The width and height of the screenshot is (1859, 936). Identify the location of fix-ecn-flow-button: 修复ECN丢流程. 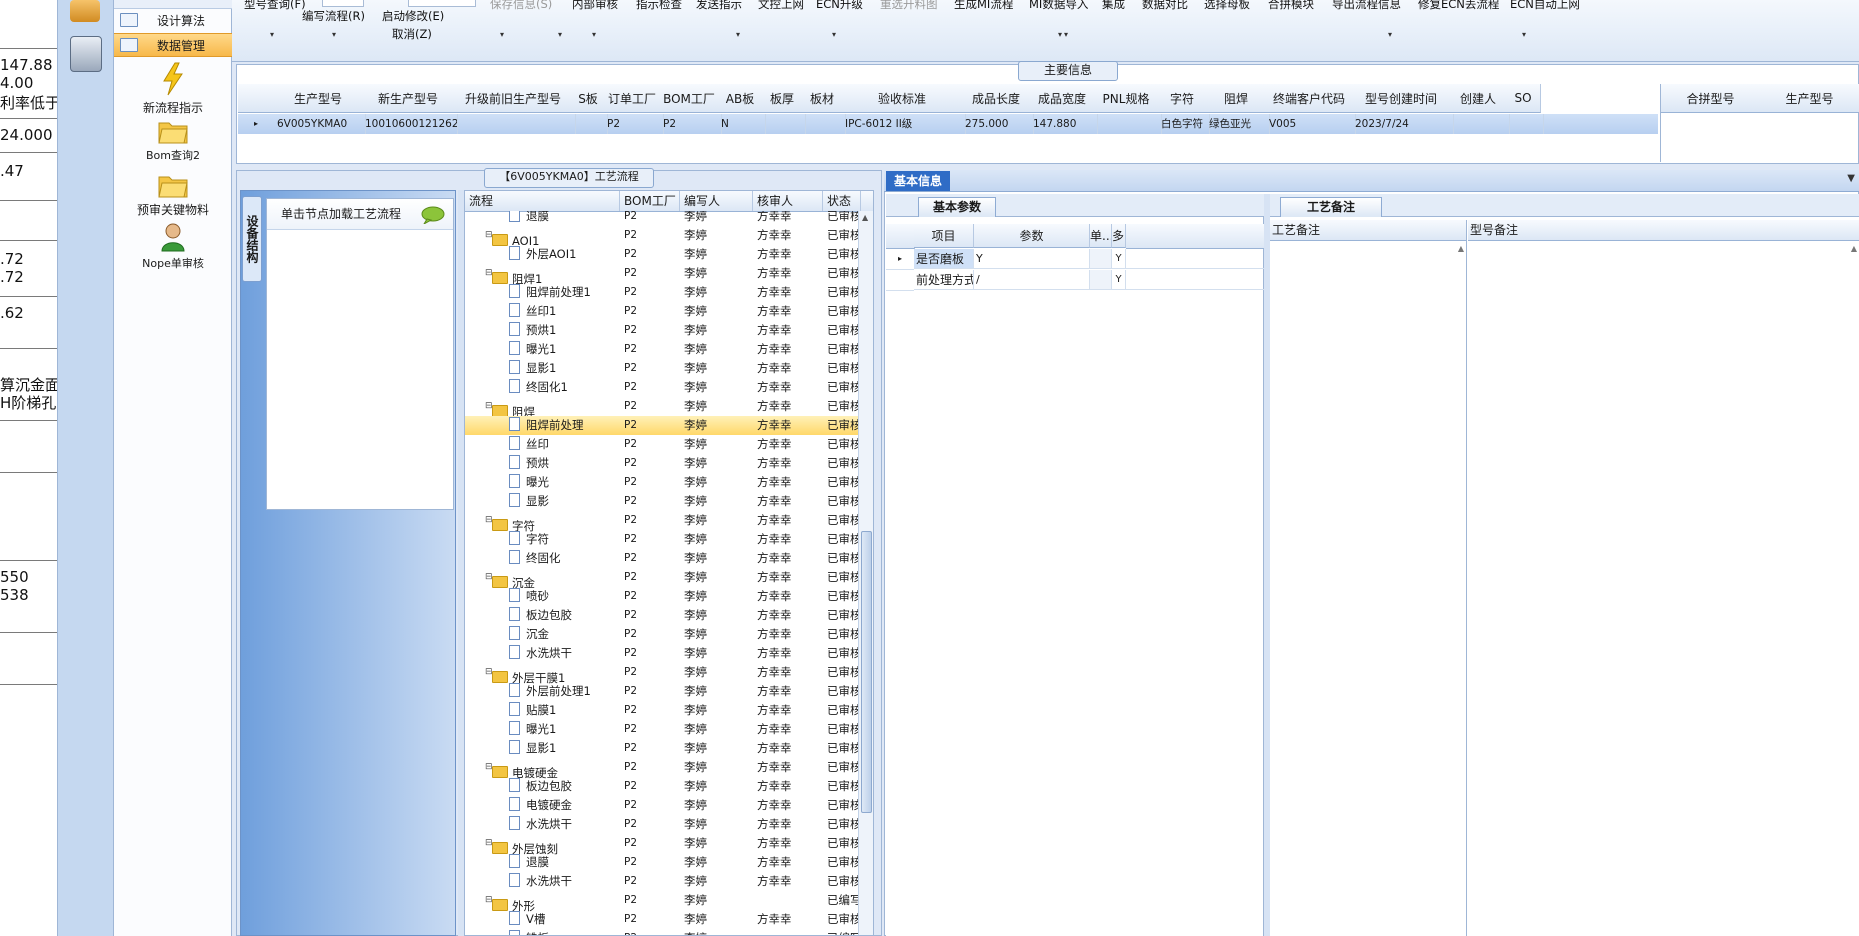
(1458, 6).